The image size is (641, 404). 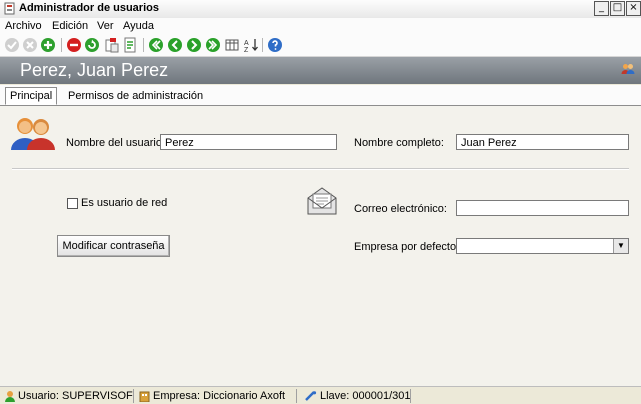 I want to click on window-controls: _ □ ×, so click(x=617, y=8).